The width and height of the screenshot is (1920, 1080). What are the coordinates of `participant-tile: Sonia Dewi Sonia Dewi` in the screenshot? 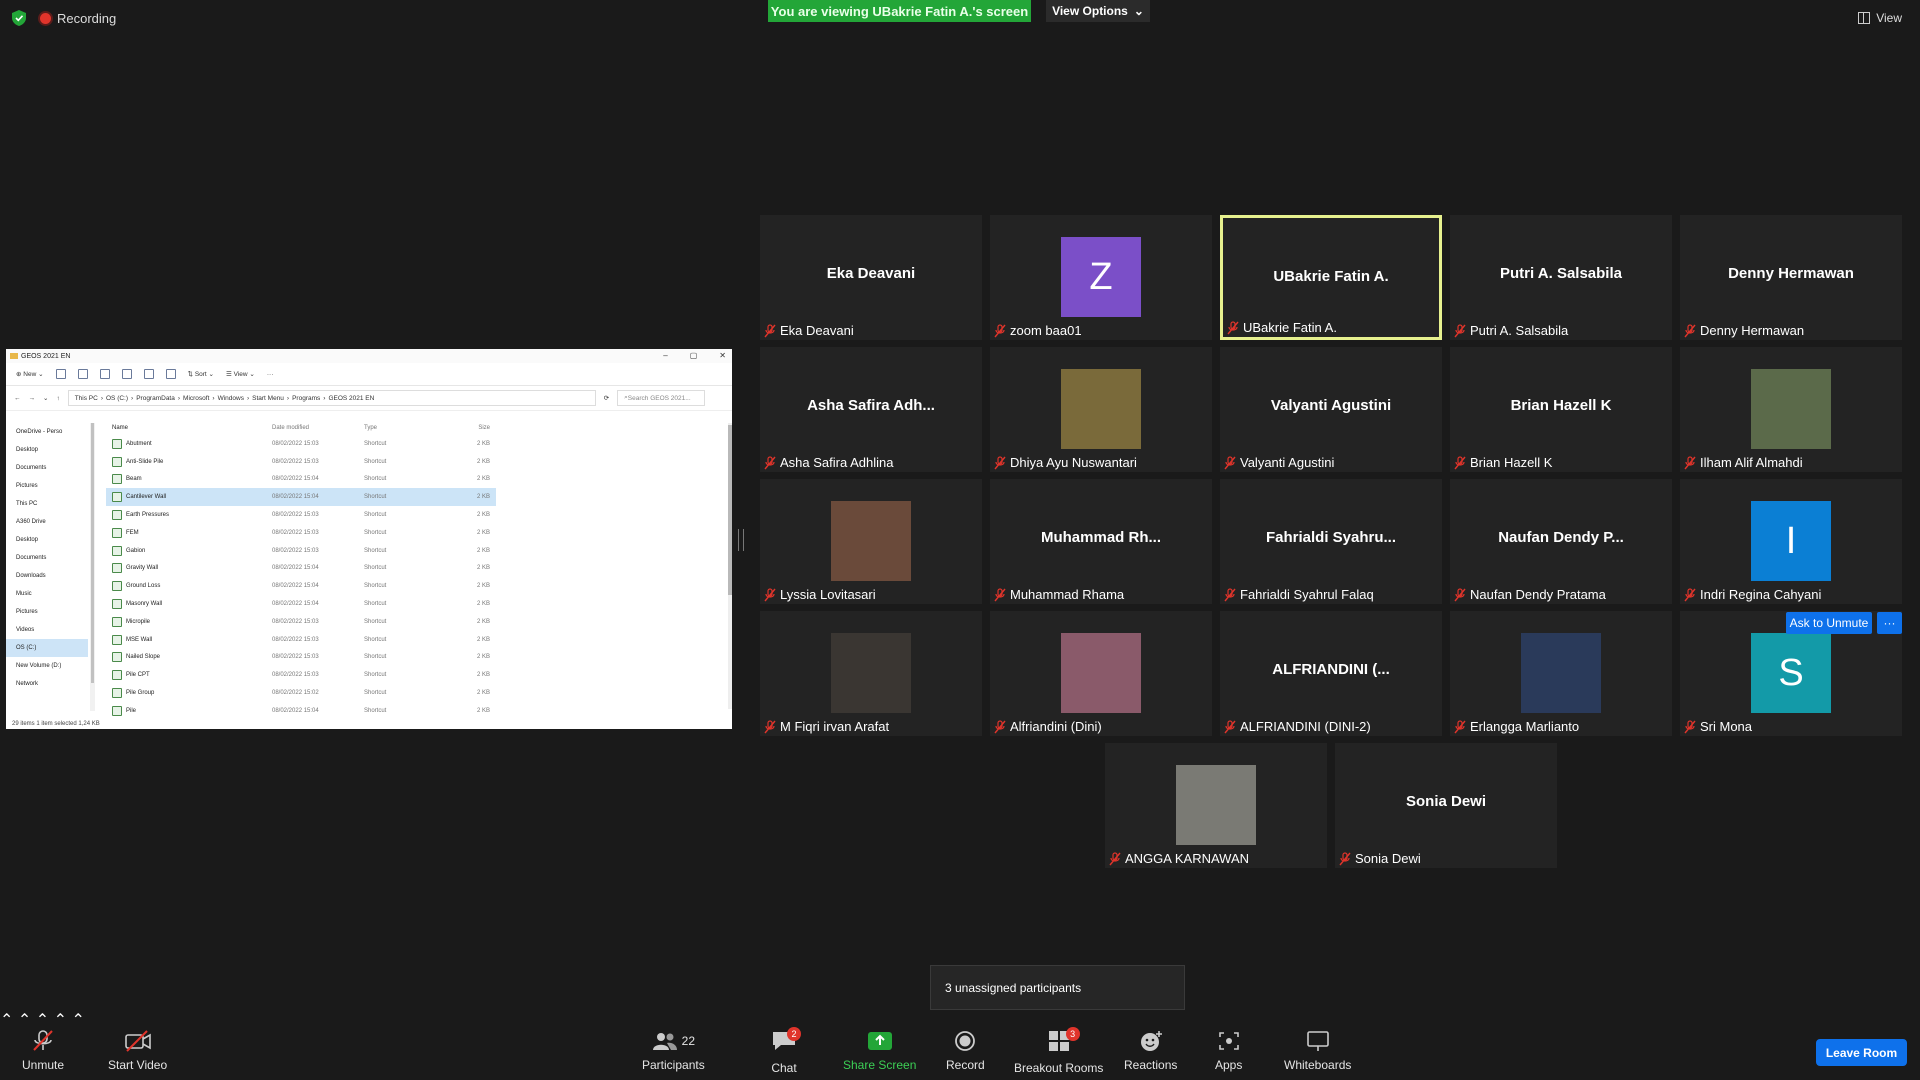 It's located at (1446, 805).